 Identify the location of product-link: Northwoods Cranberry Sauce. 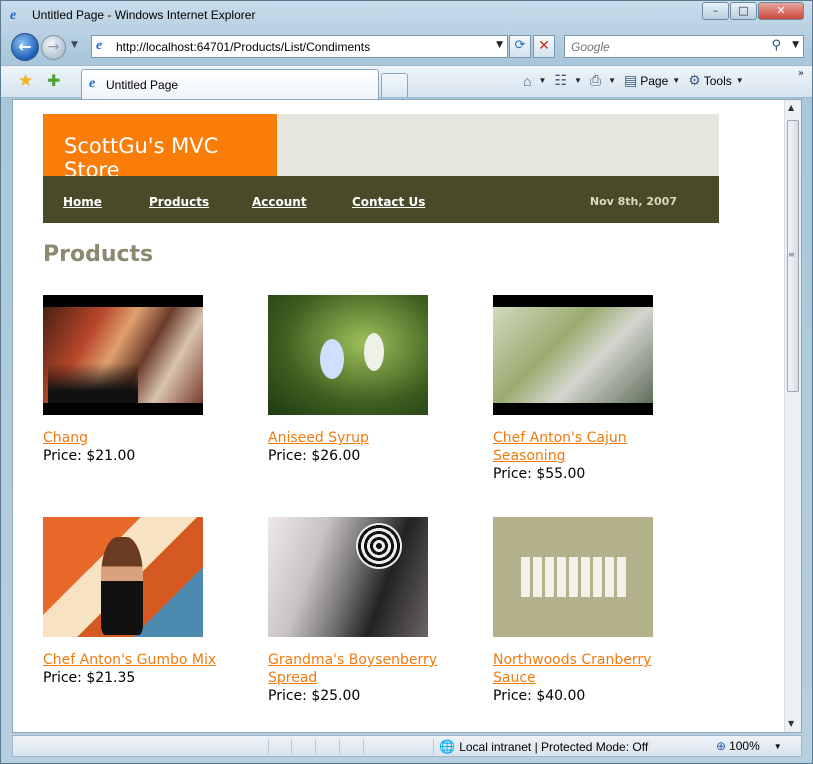
(583, 669).